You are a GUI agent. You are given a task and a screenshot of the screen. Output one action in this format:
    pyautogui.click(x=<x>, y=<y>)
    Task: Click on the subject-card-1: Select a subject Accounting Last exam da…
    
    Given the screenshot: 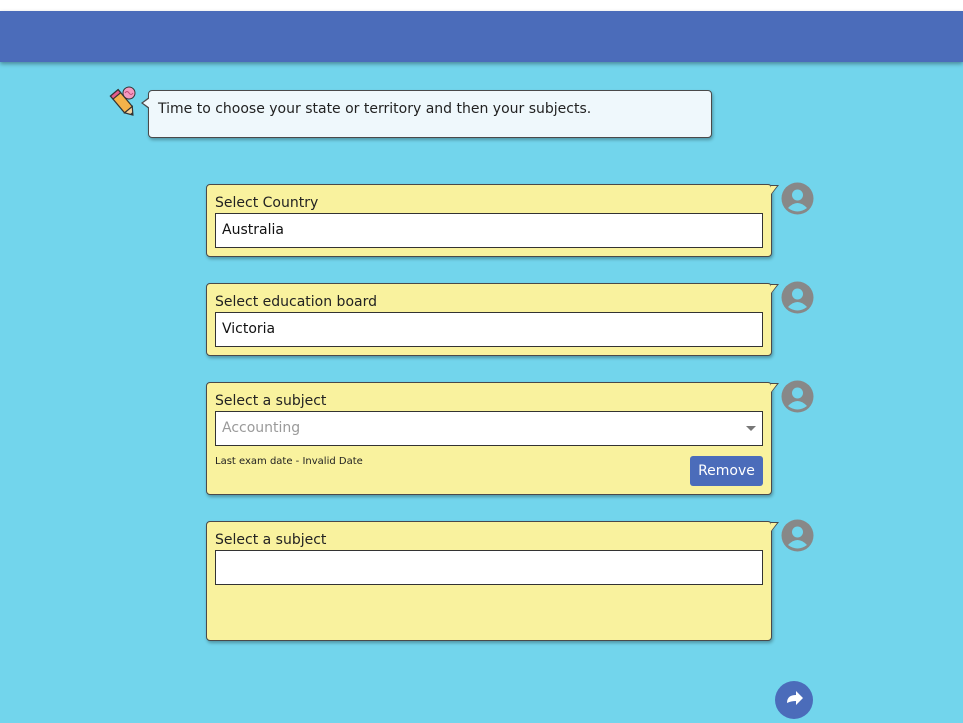 What is the action you would take?
    pyautogui.click(x=492, y=438)
    